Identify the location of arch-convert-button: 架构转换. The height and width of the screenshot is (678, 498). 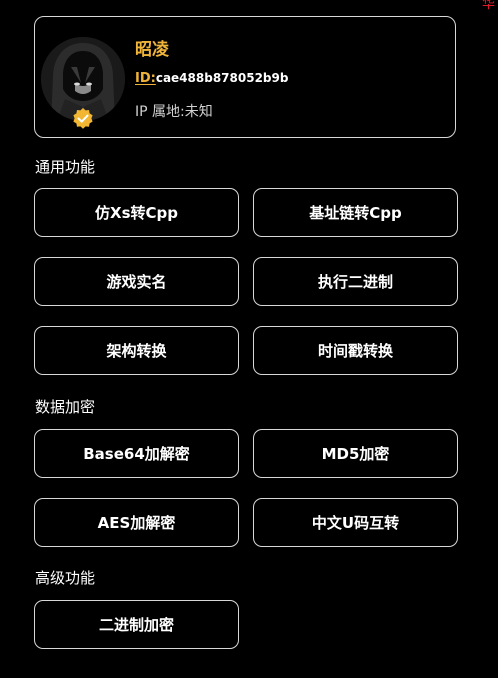
(136, 350).